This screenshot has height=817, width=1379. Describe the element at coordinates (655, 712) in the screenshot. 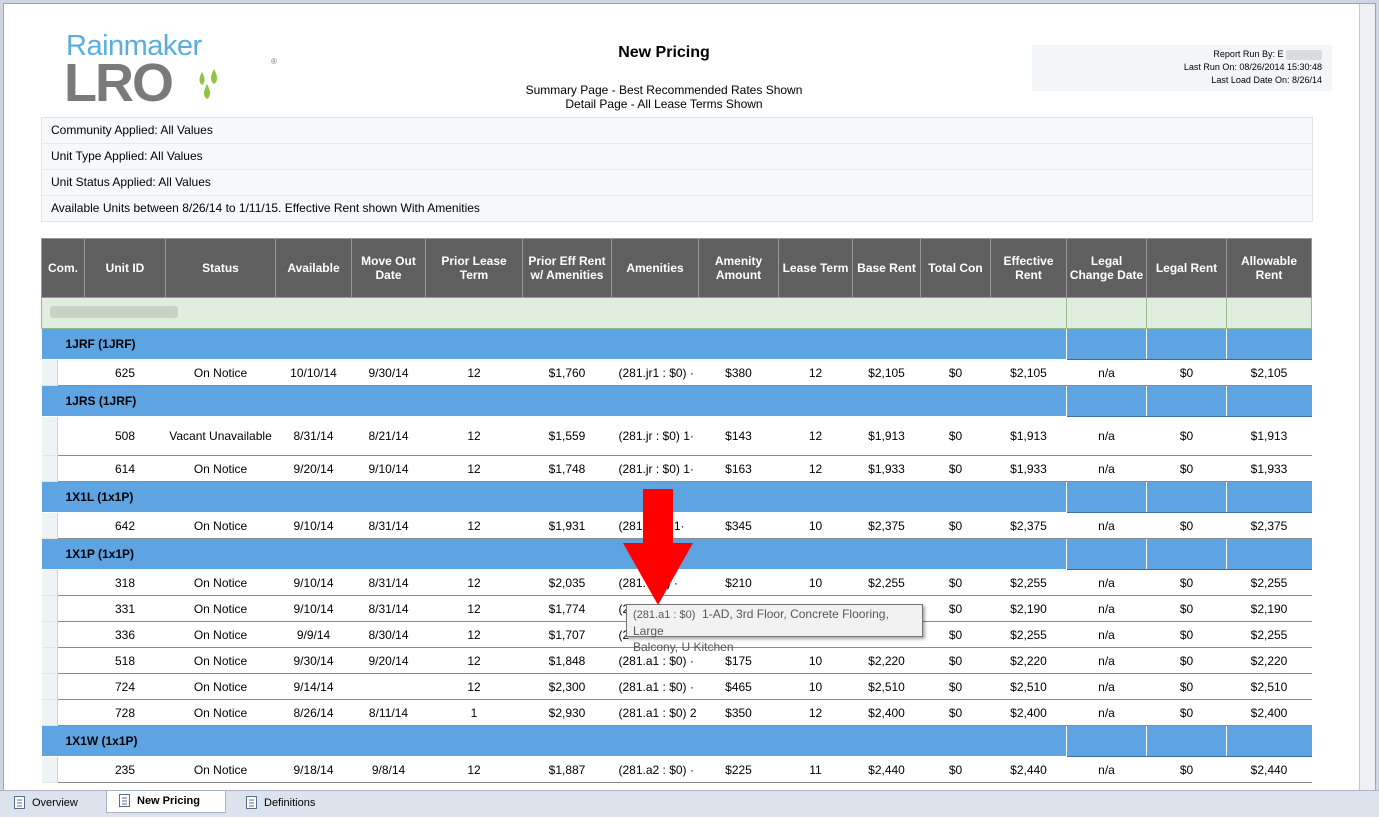

I see `amenities-cell: (281.a1 : $0) 2` at that location.